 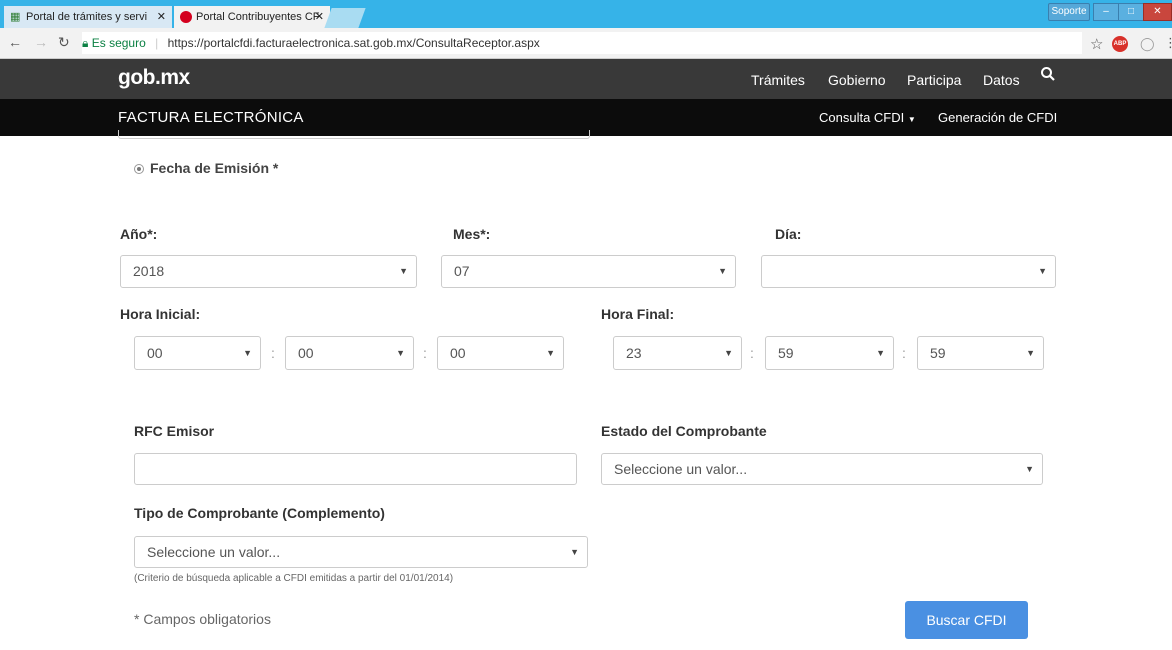 I want to click on nav-gobierno: Gobierno, so click(x=857, y=80).